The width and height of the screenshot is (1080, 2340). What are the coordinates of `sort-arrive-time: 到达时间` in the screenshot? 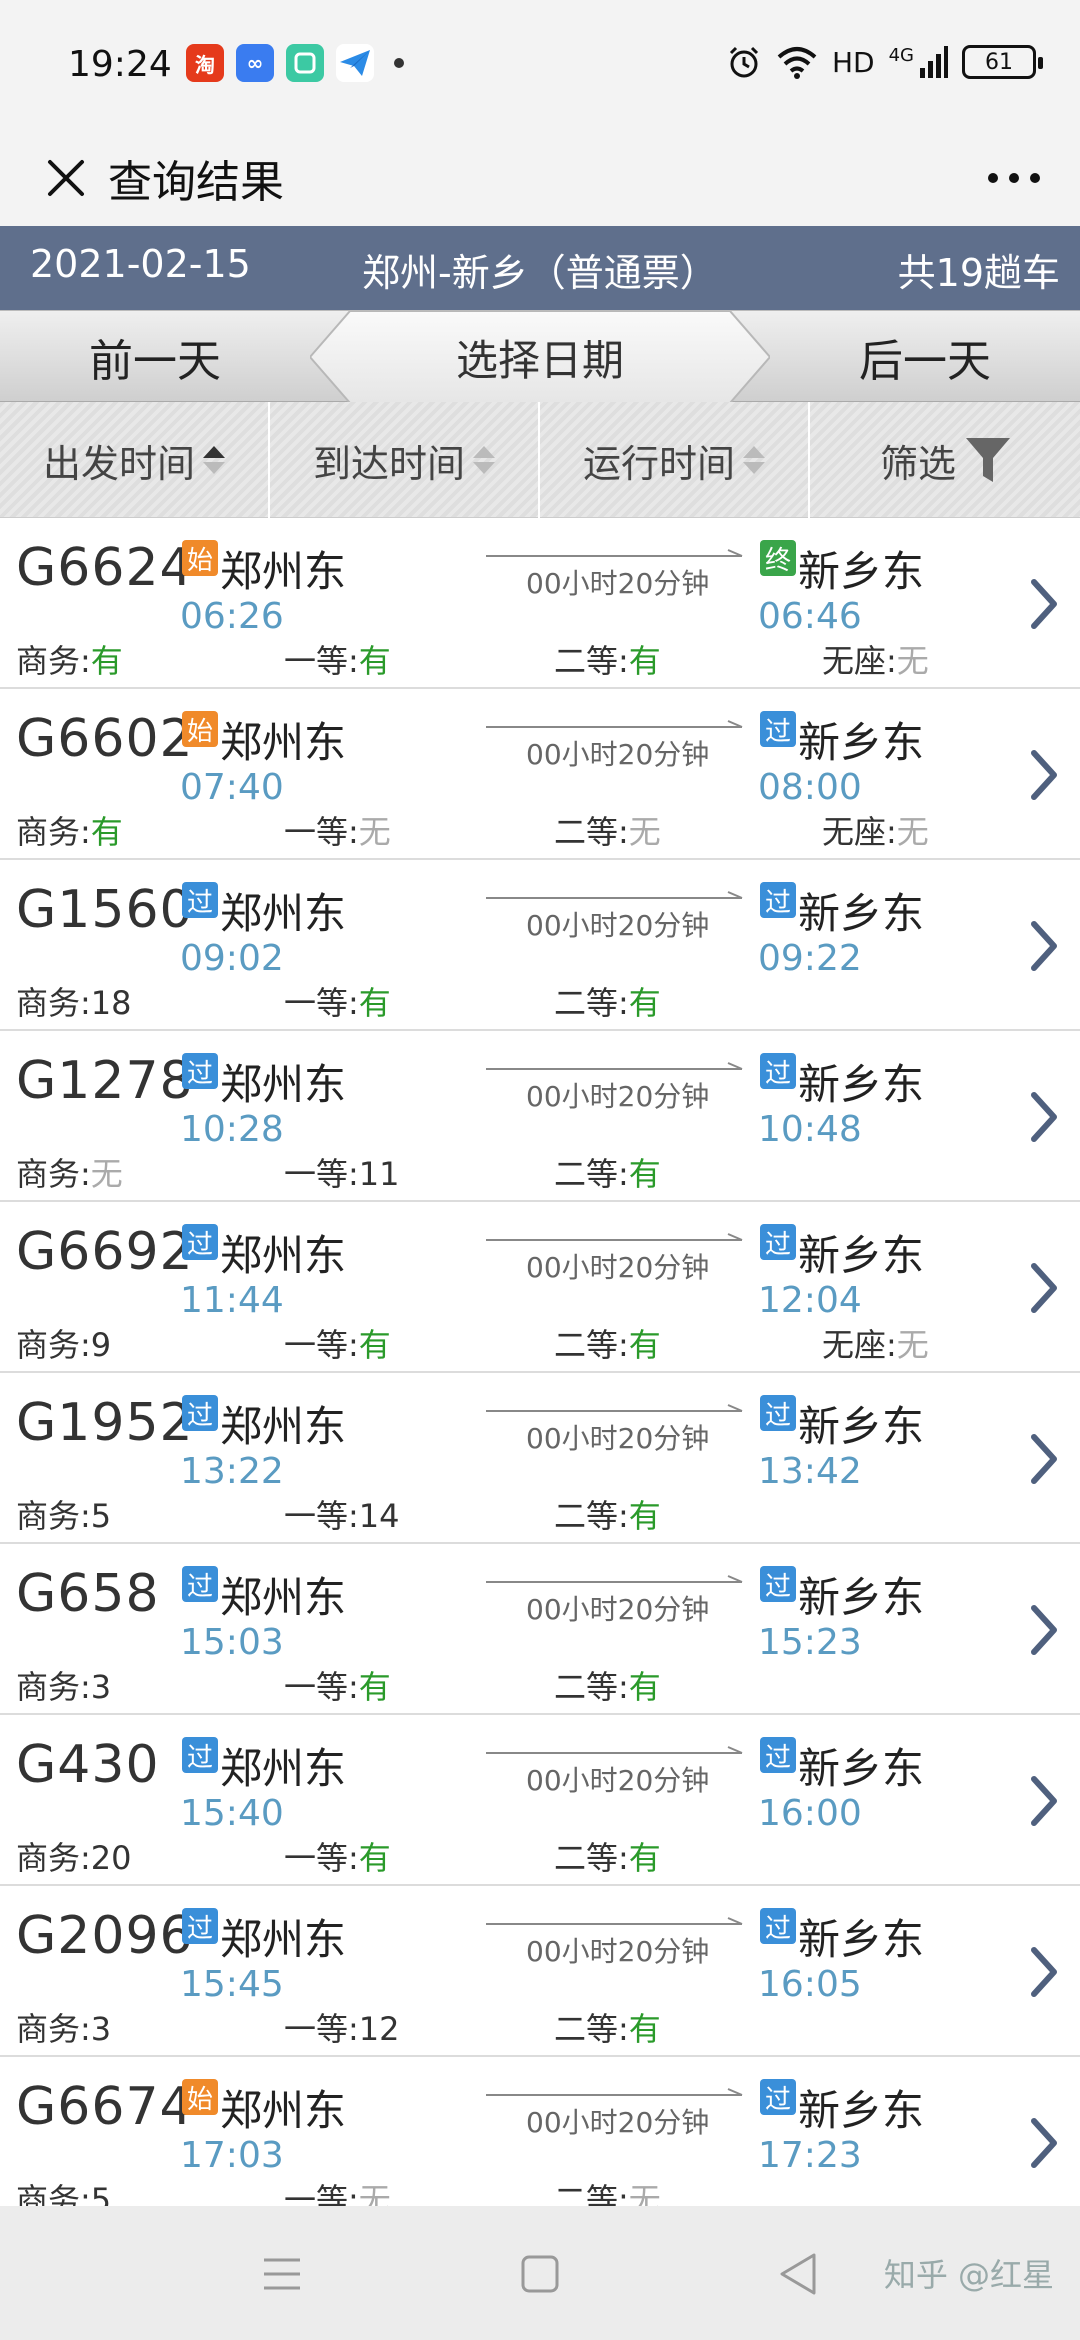 It's located at (405, 460).